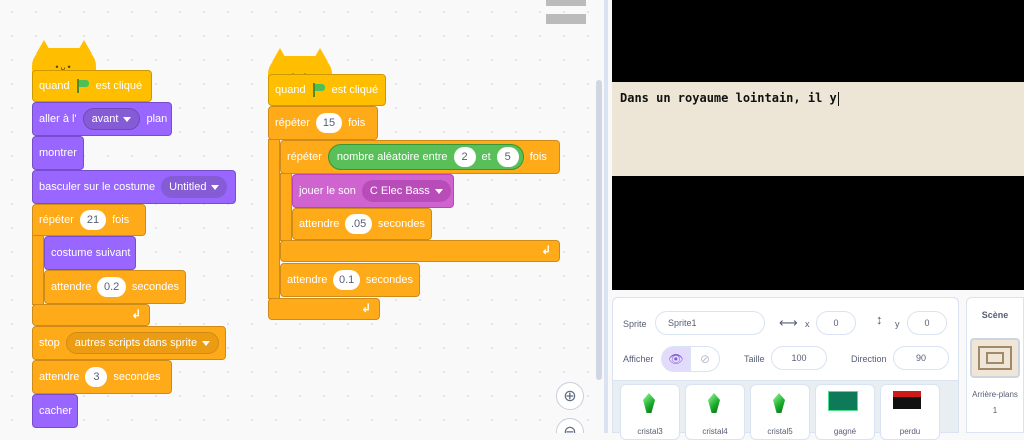  Describe the element at coordinates (995, 358) in the screenshot. I see `backdrop-thumbnail-icon` at that location.